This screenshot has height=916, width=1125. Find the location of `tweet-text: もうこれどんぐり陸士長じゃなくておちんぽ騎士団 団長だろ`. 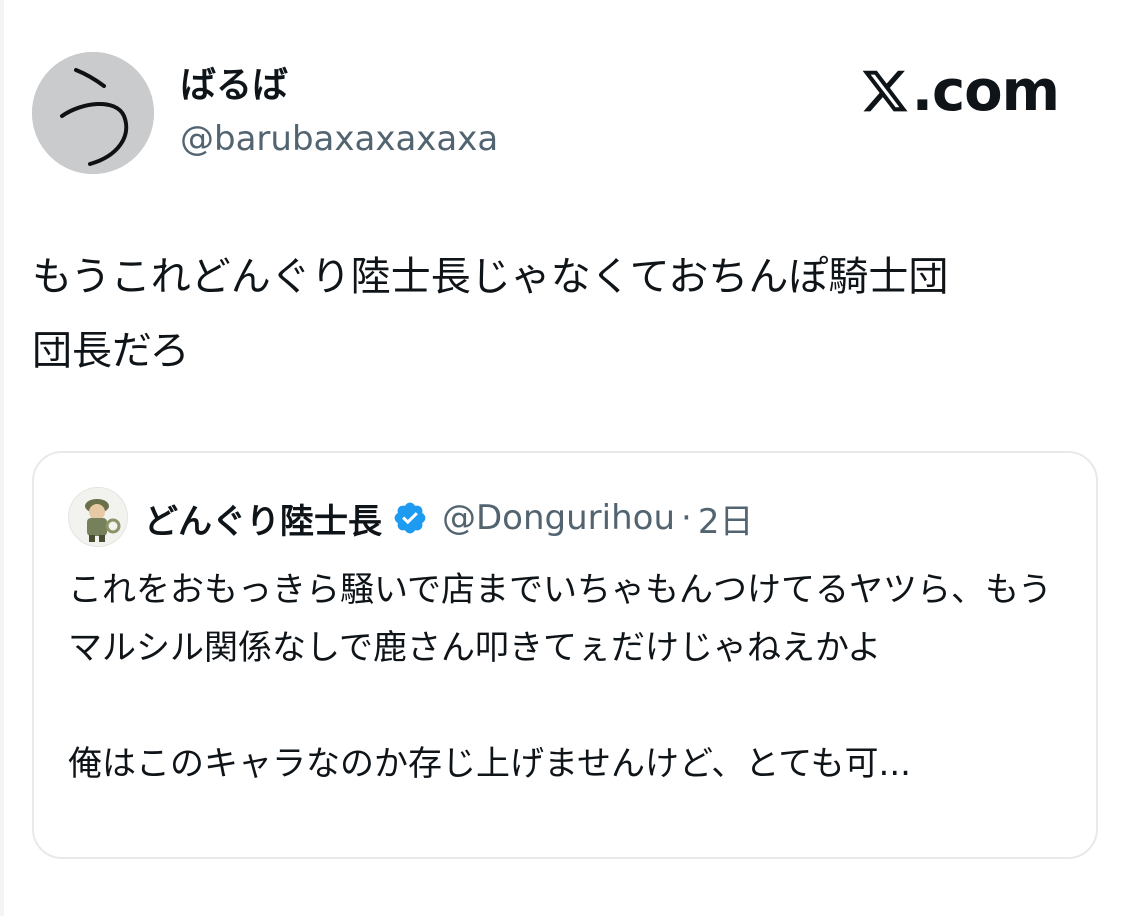

tweet-text: もうこれどんぐり陸士長じゃなくておちんぽ騎士団 団長だろ is located at coordinates (490, 314).